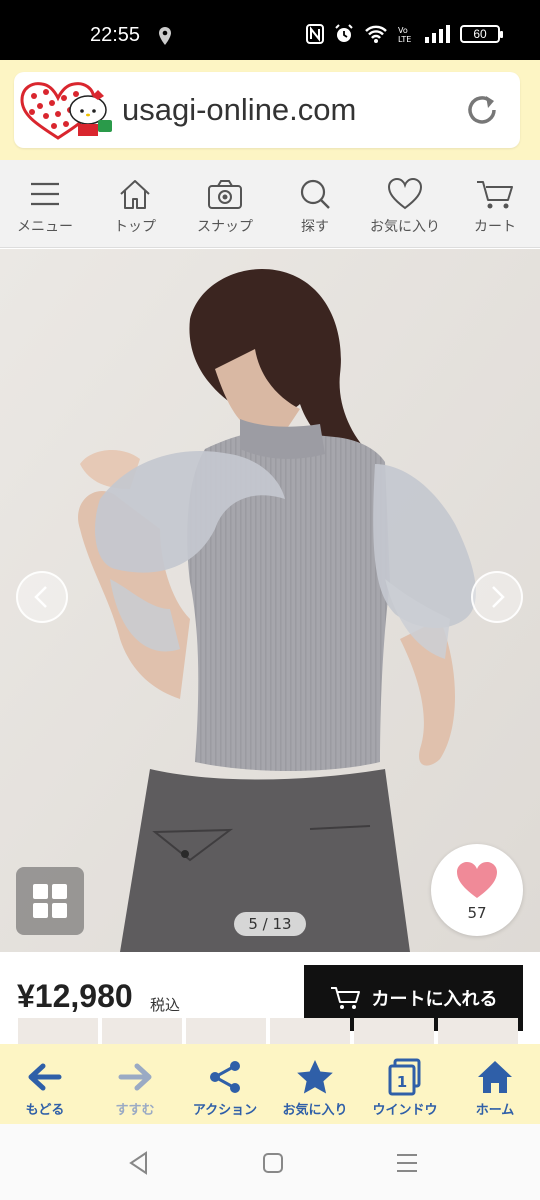 The image size is (540, 1200). I want to click on favorite-button: 57, so click(477, 890).